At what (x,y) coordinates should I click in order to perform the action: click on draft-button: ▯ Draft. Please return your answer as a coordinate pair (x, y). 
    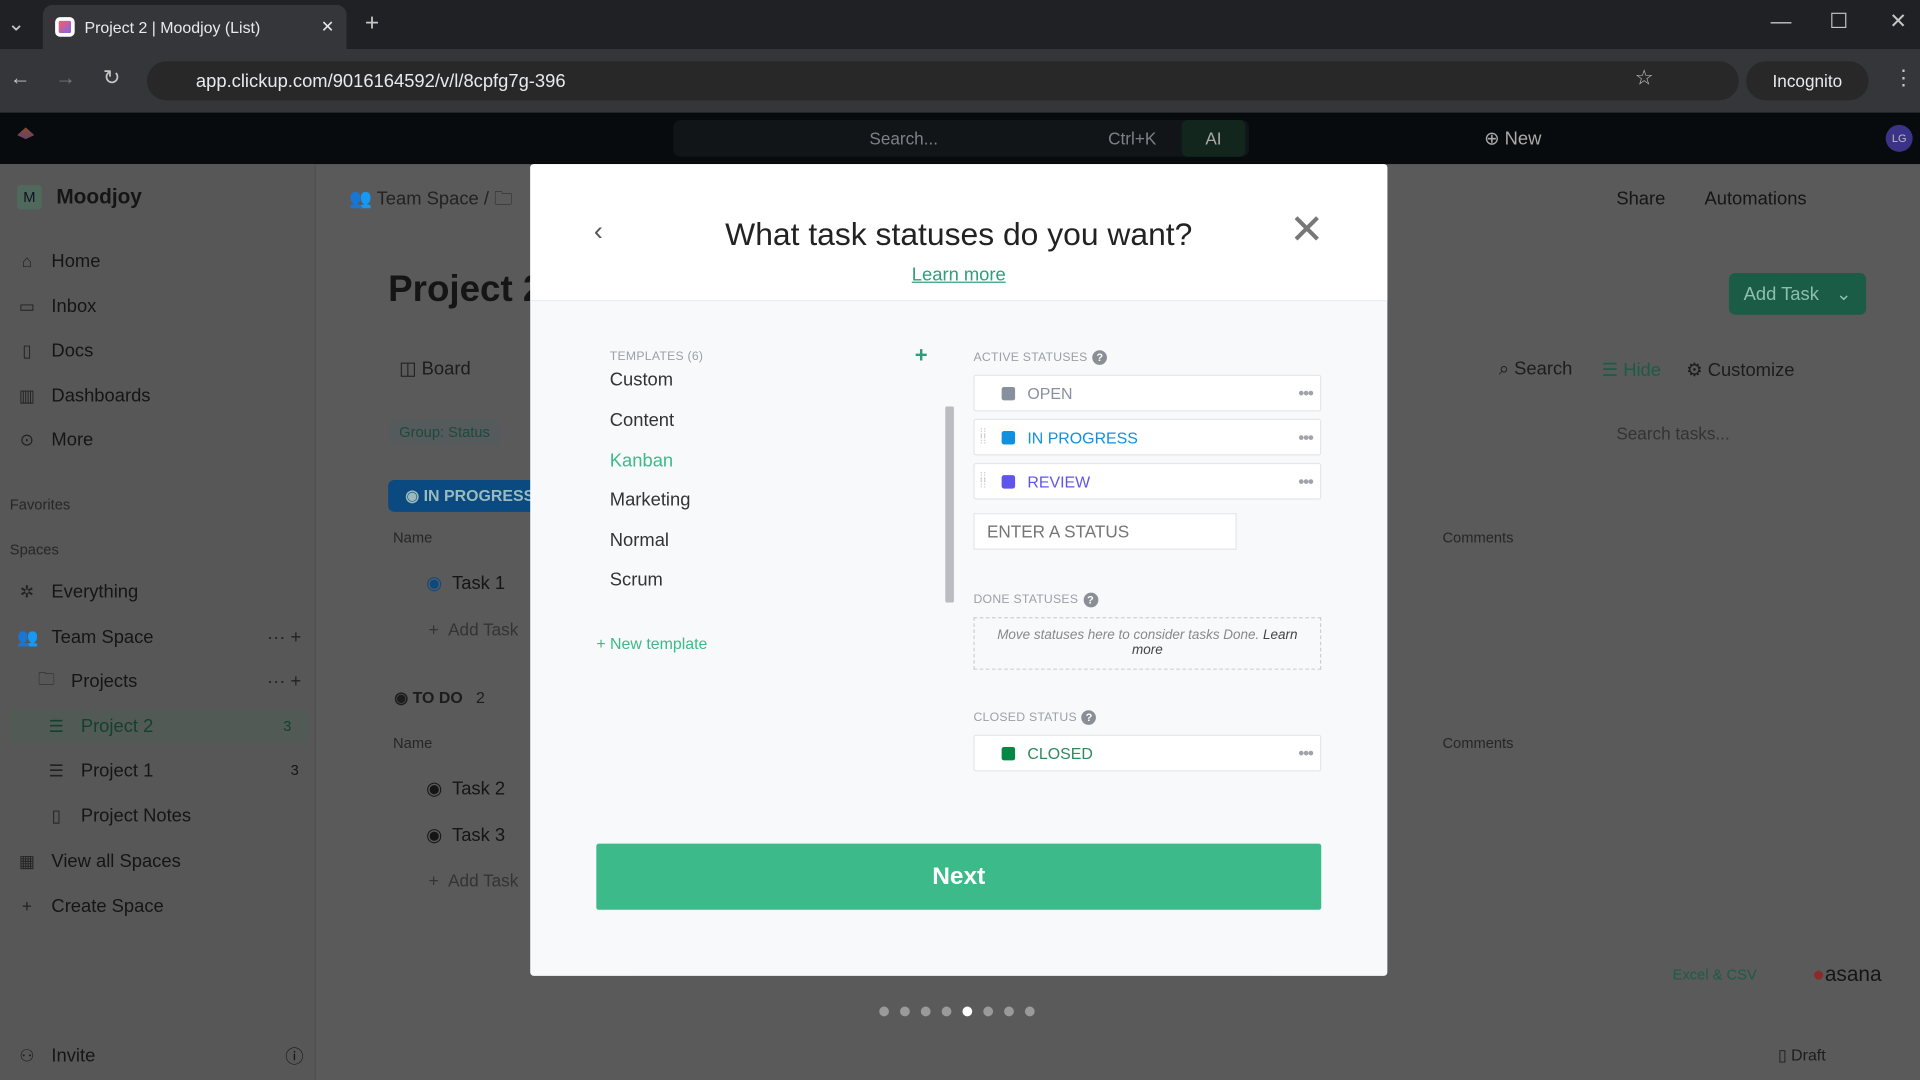
    Looking at the image, I should click on (1802, 1056).